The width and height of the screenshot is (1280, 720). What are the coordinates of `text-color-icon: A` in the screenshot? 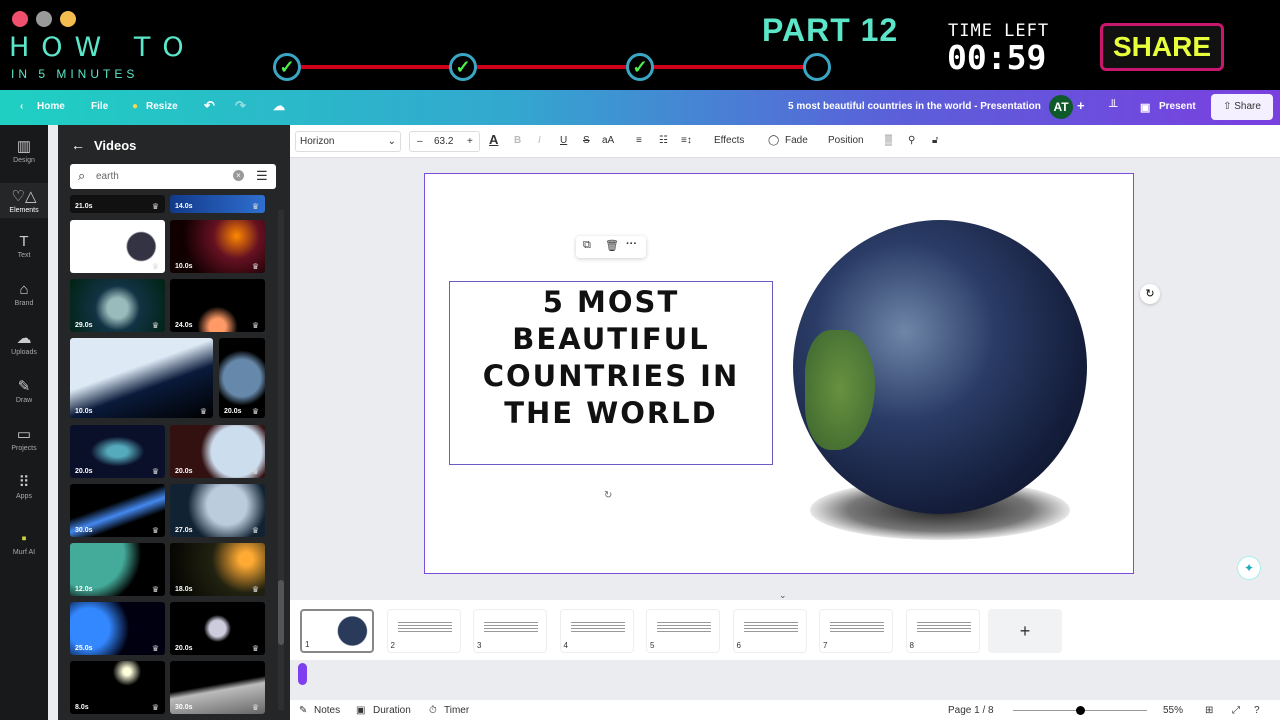 It's located at (493, 139).